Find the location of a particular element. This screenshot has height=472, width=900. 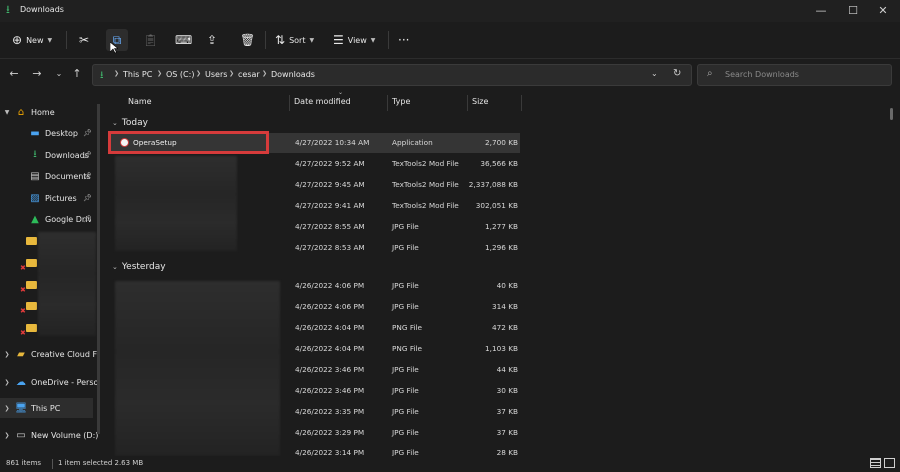

file-size: 1,277 KB is located at coordinates (501, 226).